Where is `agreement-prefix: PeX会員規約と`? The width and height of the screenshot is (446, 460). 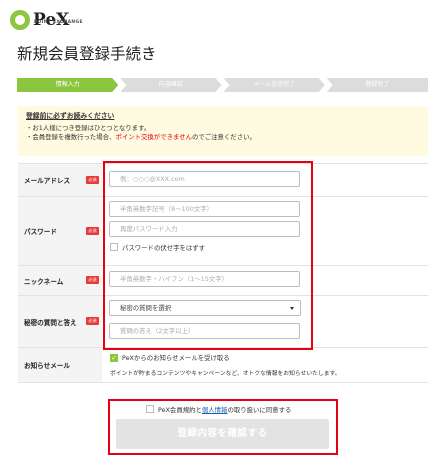
agreement-prefix: PeX会員規約と is located at coordinates (180, 410).